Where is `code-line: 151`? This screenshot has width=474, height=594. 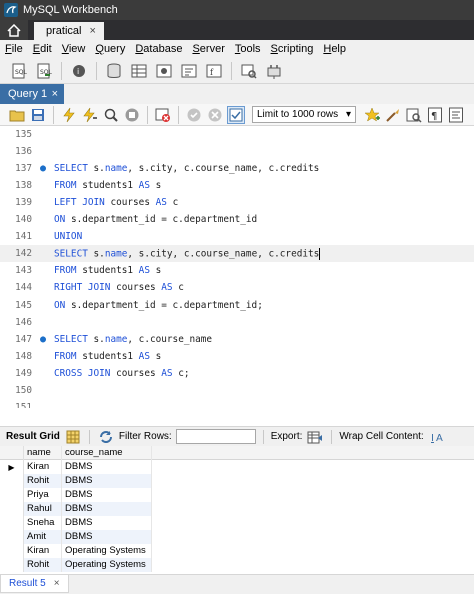 code-line: 151 is located at coordinates (237, 403).